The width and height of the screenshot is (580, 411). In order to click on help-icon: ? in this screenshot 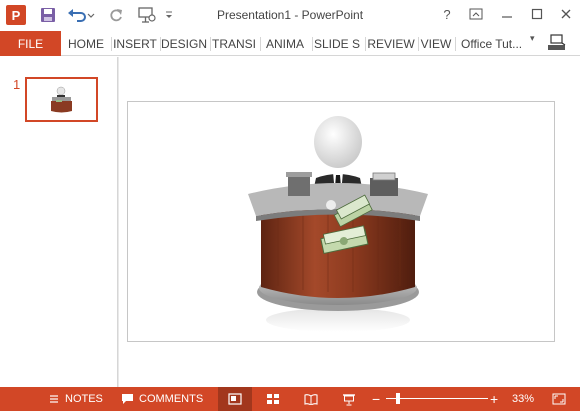, I will do `click(447, 14)`.